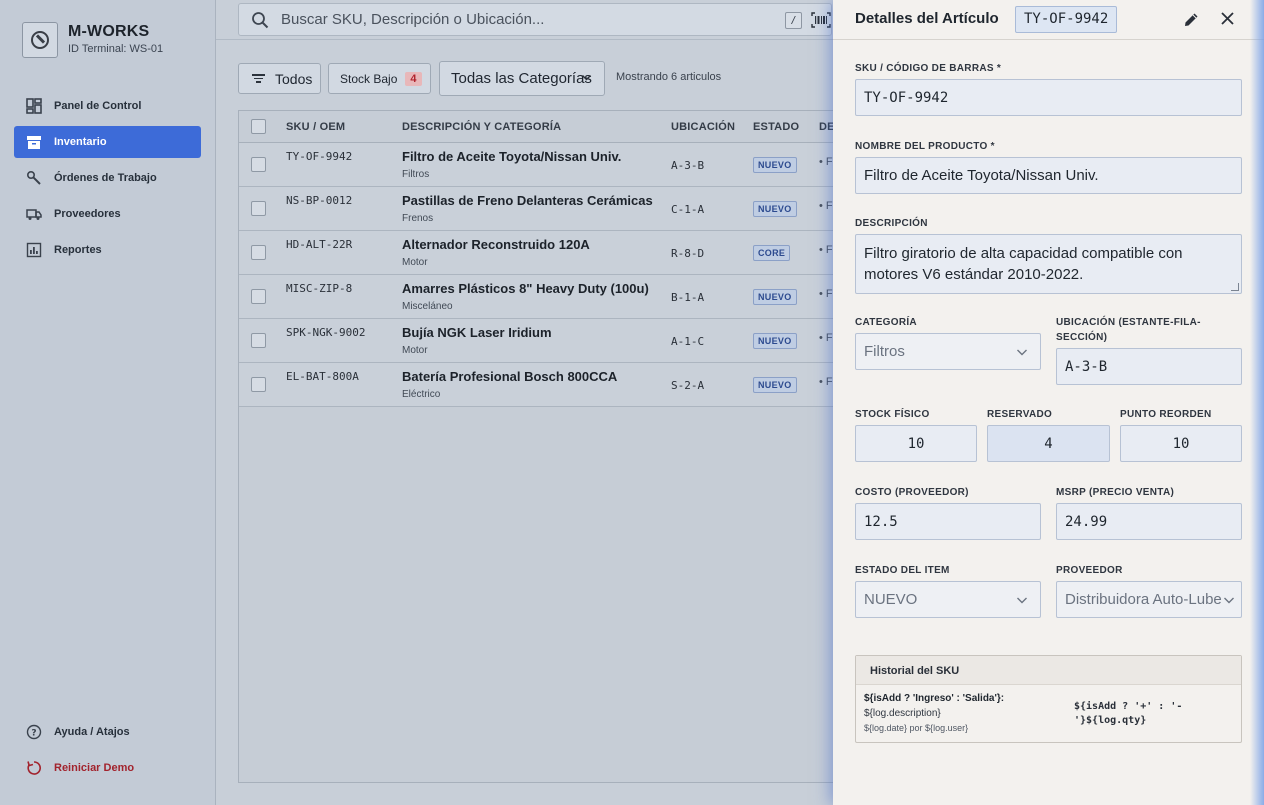 The height and width of the screenshot is (805, 1264). Describe the element at coordinates (326, 332) in the screenshot. I see `row-sku: SPK-NGK-9002` at that location.